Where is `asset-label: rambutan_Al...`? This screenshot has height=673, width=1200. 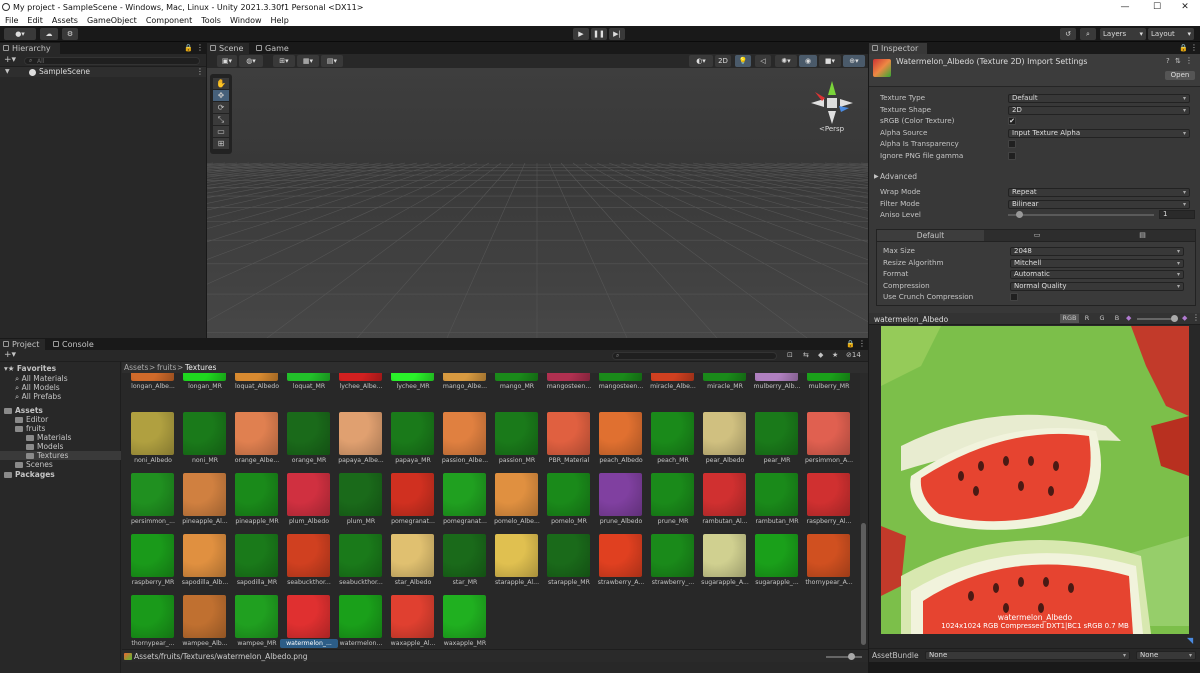 asset-label: rambutan_Al... is located at coordinates (725, 521).